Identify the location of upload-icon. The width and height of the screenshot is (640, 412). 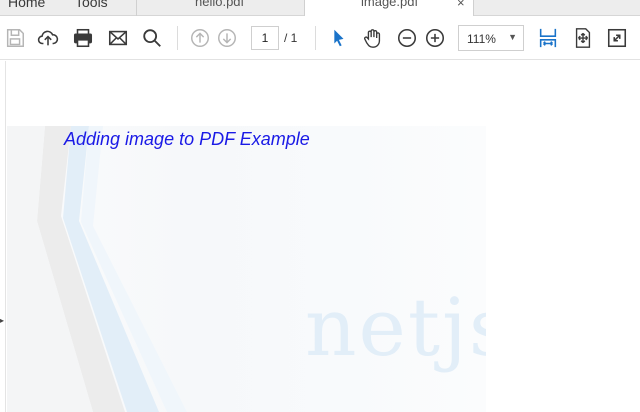
(48, 38).